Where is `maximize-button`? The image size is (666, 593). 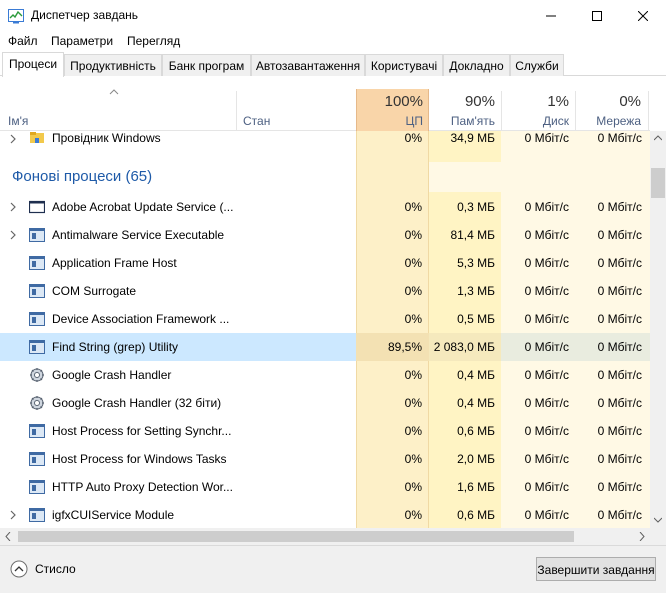 maximize-button is located at coordinates (597, 15).